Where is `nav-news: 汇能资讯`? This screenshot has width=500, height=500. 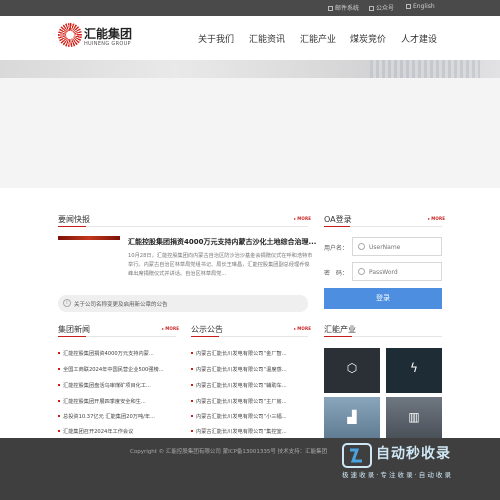
nav-news: 汇能资讯 is located at coordinates (267, 38).